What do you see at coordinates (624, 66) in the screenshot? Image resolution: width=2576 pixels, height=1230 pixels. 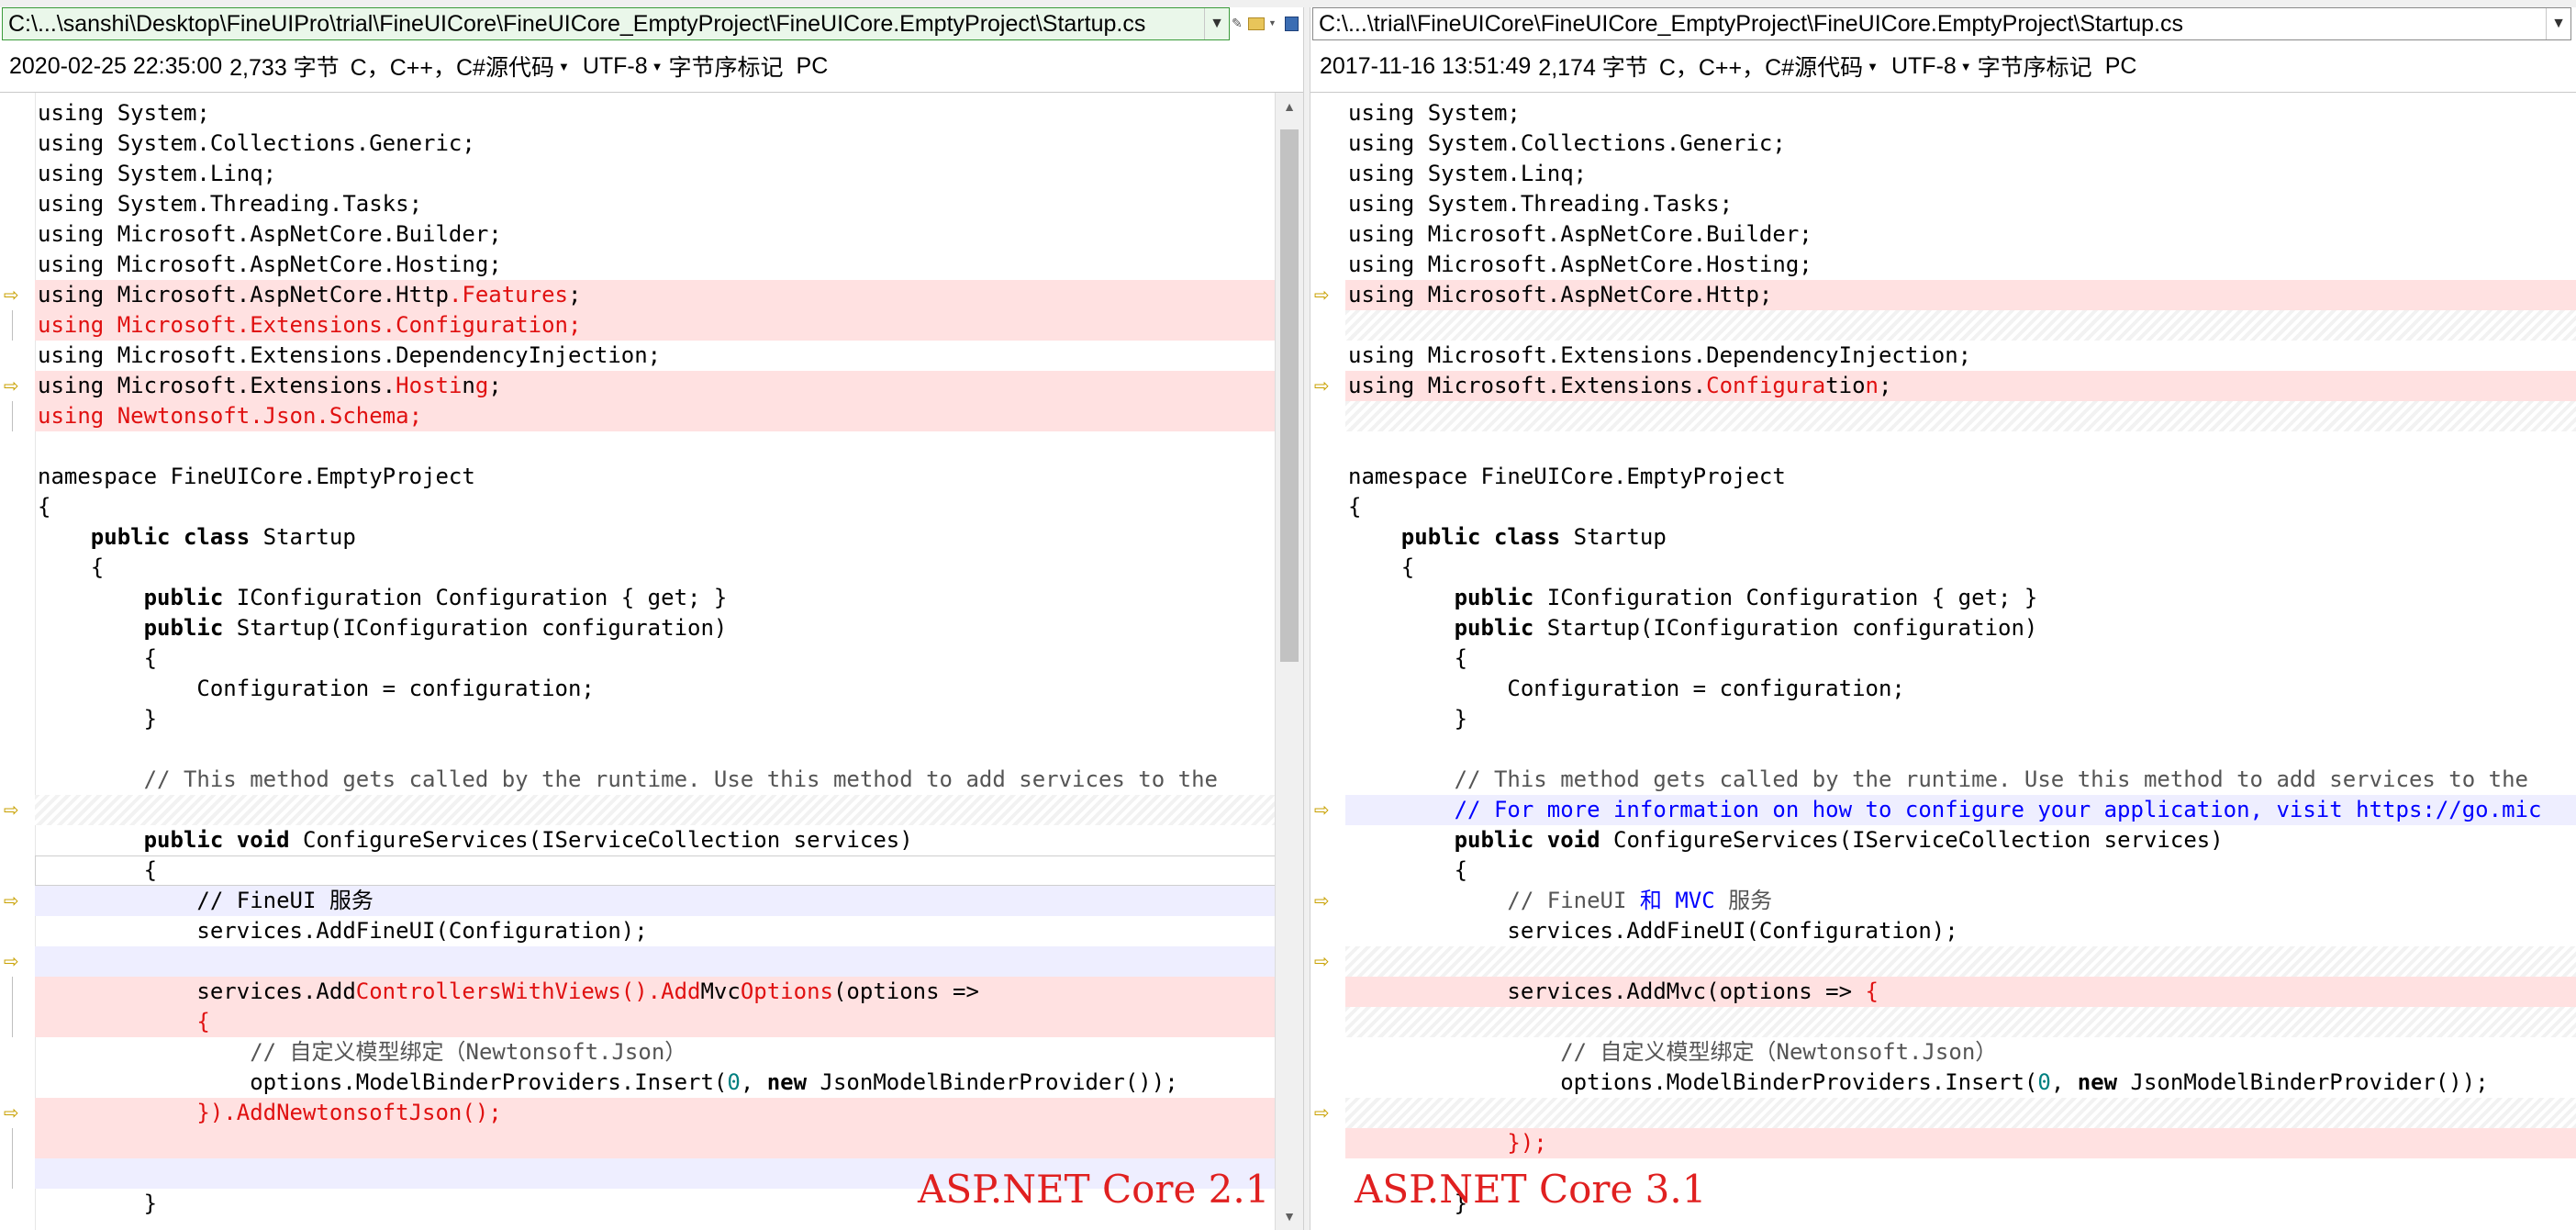 I see `left-encoding-dropdown: UTF-8 ▼` at bounding box center [624, 66].